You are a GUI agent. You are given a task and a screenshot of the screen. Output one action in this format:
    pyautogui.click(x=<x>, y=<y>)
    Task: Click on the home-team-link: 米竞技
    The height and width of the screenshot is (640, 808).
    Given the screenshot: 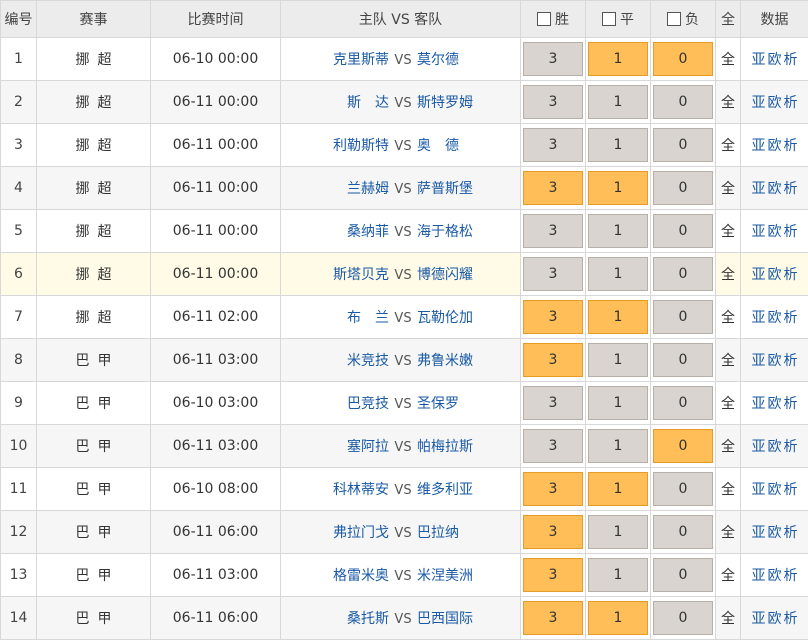 What is the action you would take?
    pyautogui.click(x=336, y=360)
    